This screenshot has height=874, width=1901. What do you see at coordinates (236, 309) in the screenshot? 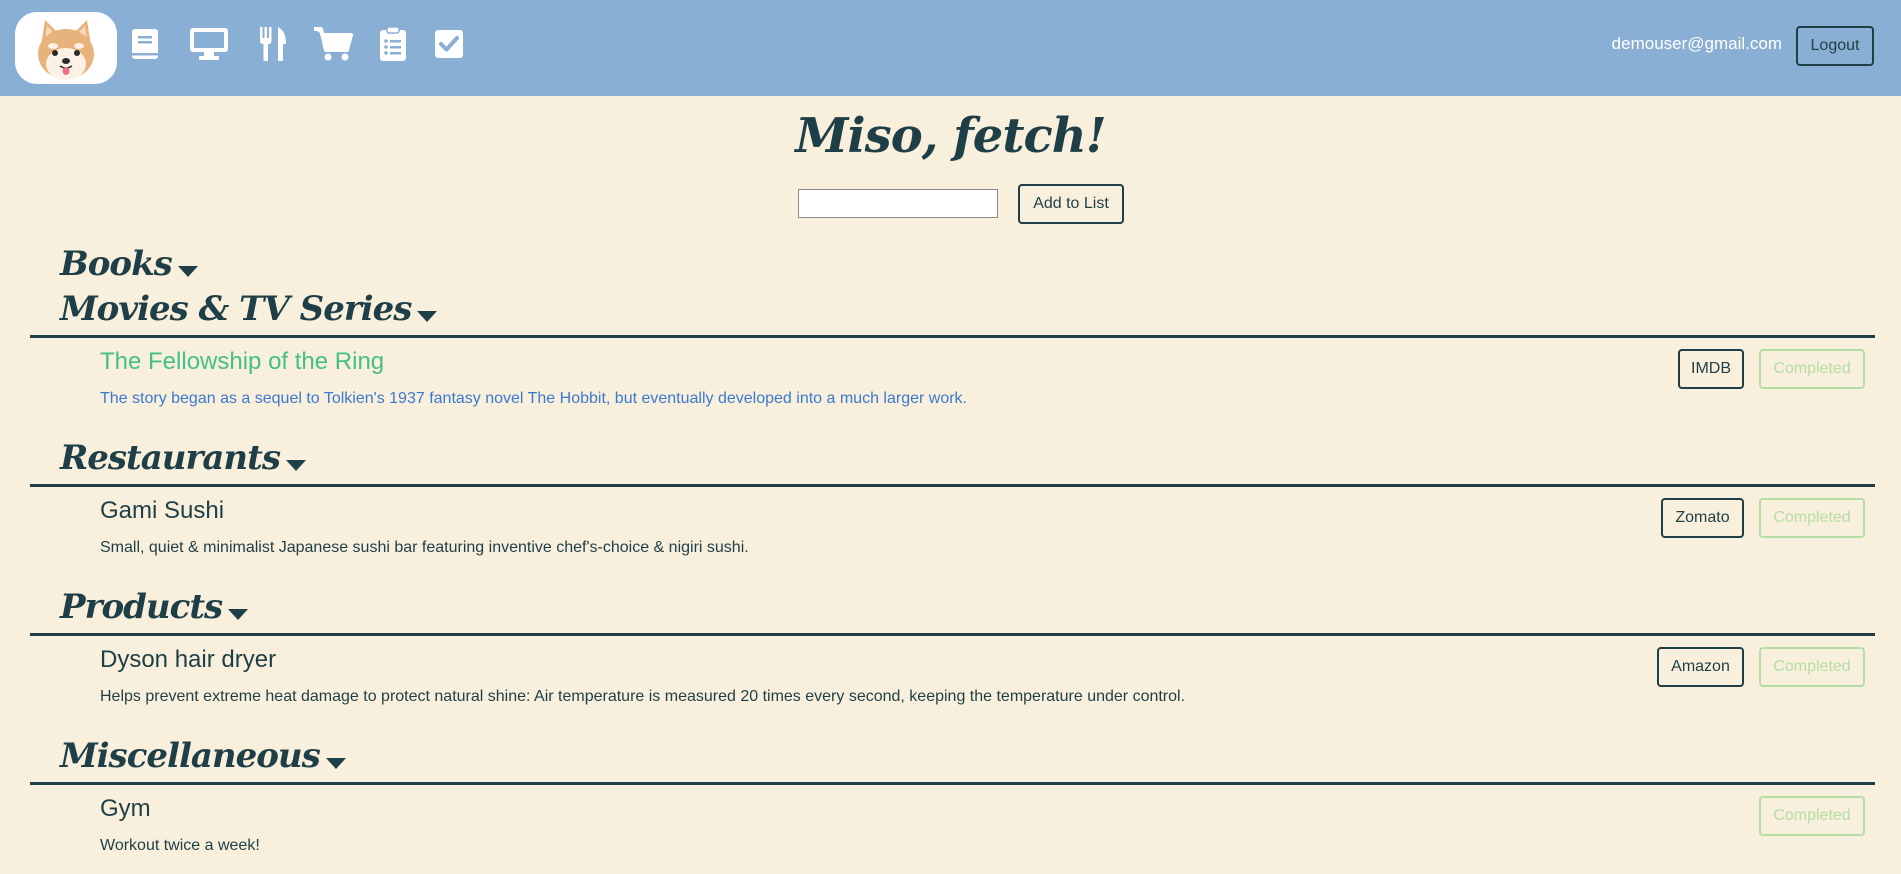
I see `category-title: Movies & TV Series` at bounding box center [236, 309].